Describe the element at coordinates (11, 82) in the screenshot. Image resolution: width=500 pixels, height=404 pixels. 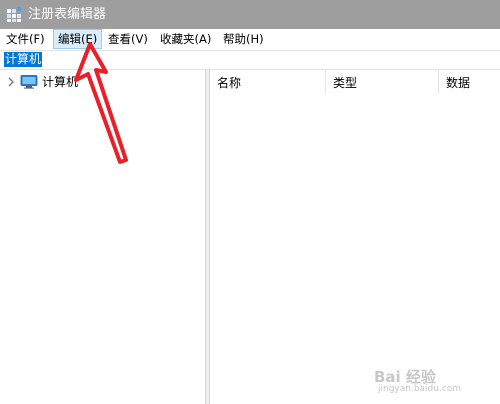
I see `chevron-right-icon` at that location.